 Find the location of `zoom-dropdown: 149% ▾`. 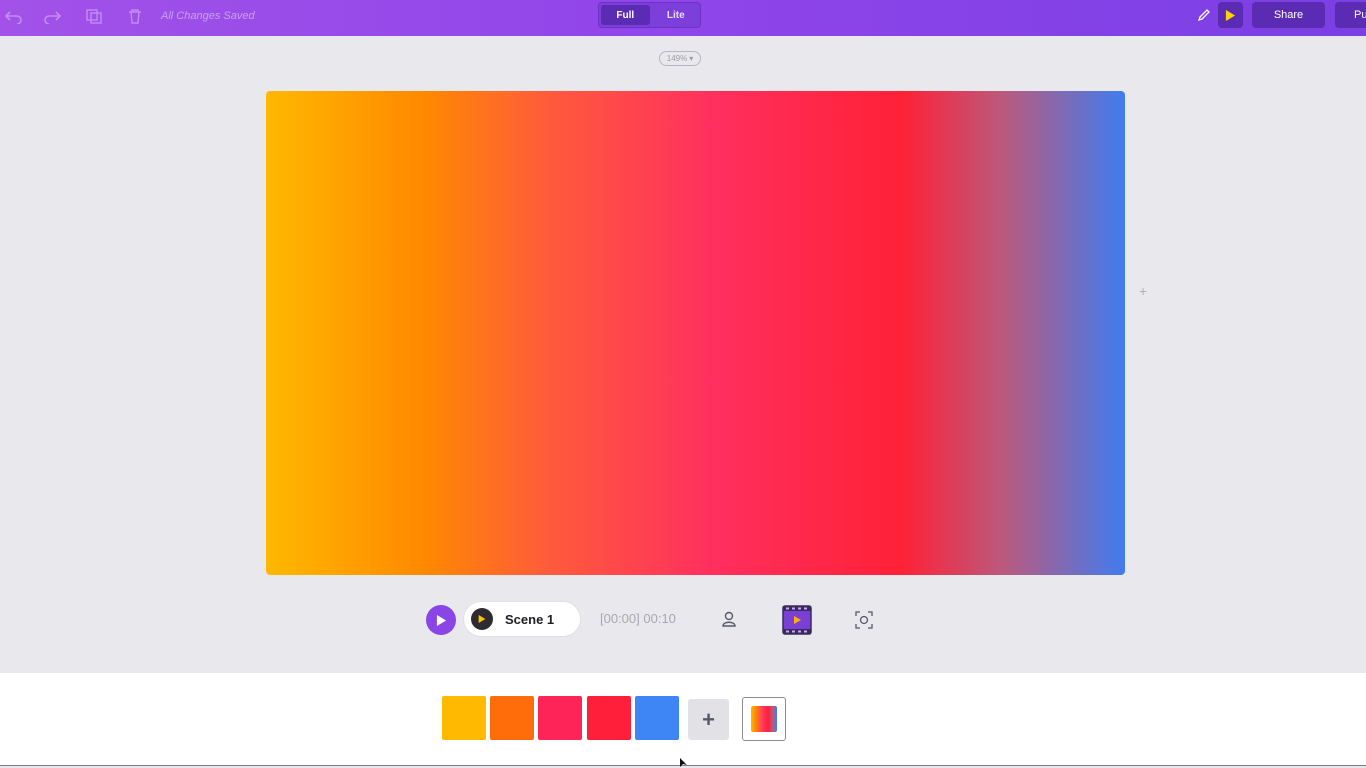

zoom-dropdown: 149% ▾ is located at coordinates (680, 58).